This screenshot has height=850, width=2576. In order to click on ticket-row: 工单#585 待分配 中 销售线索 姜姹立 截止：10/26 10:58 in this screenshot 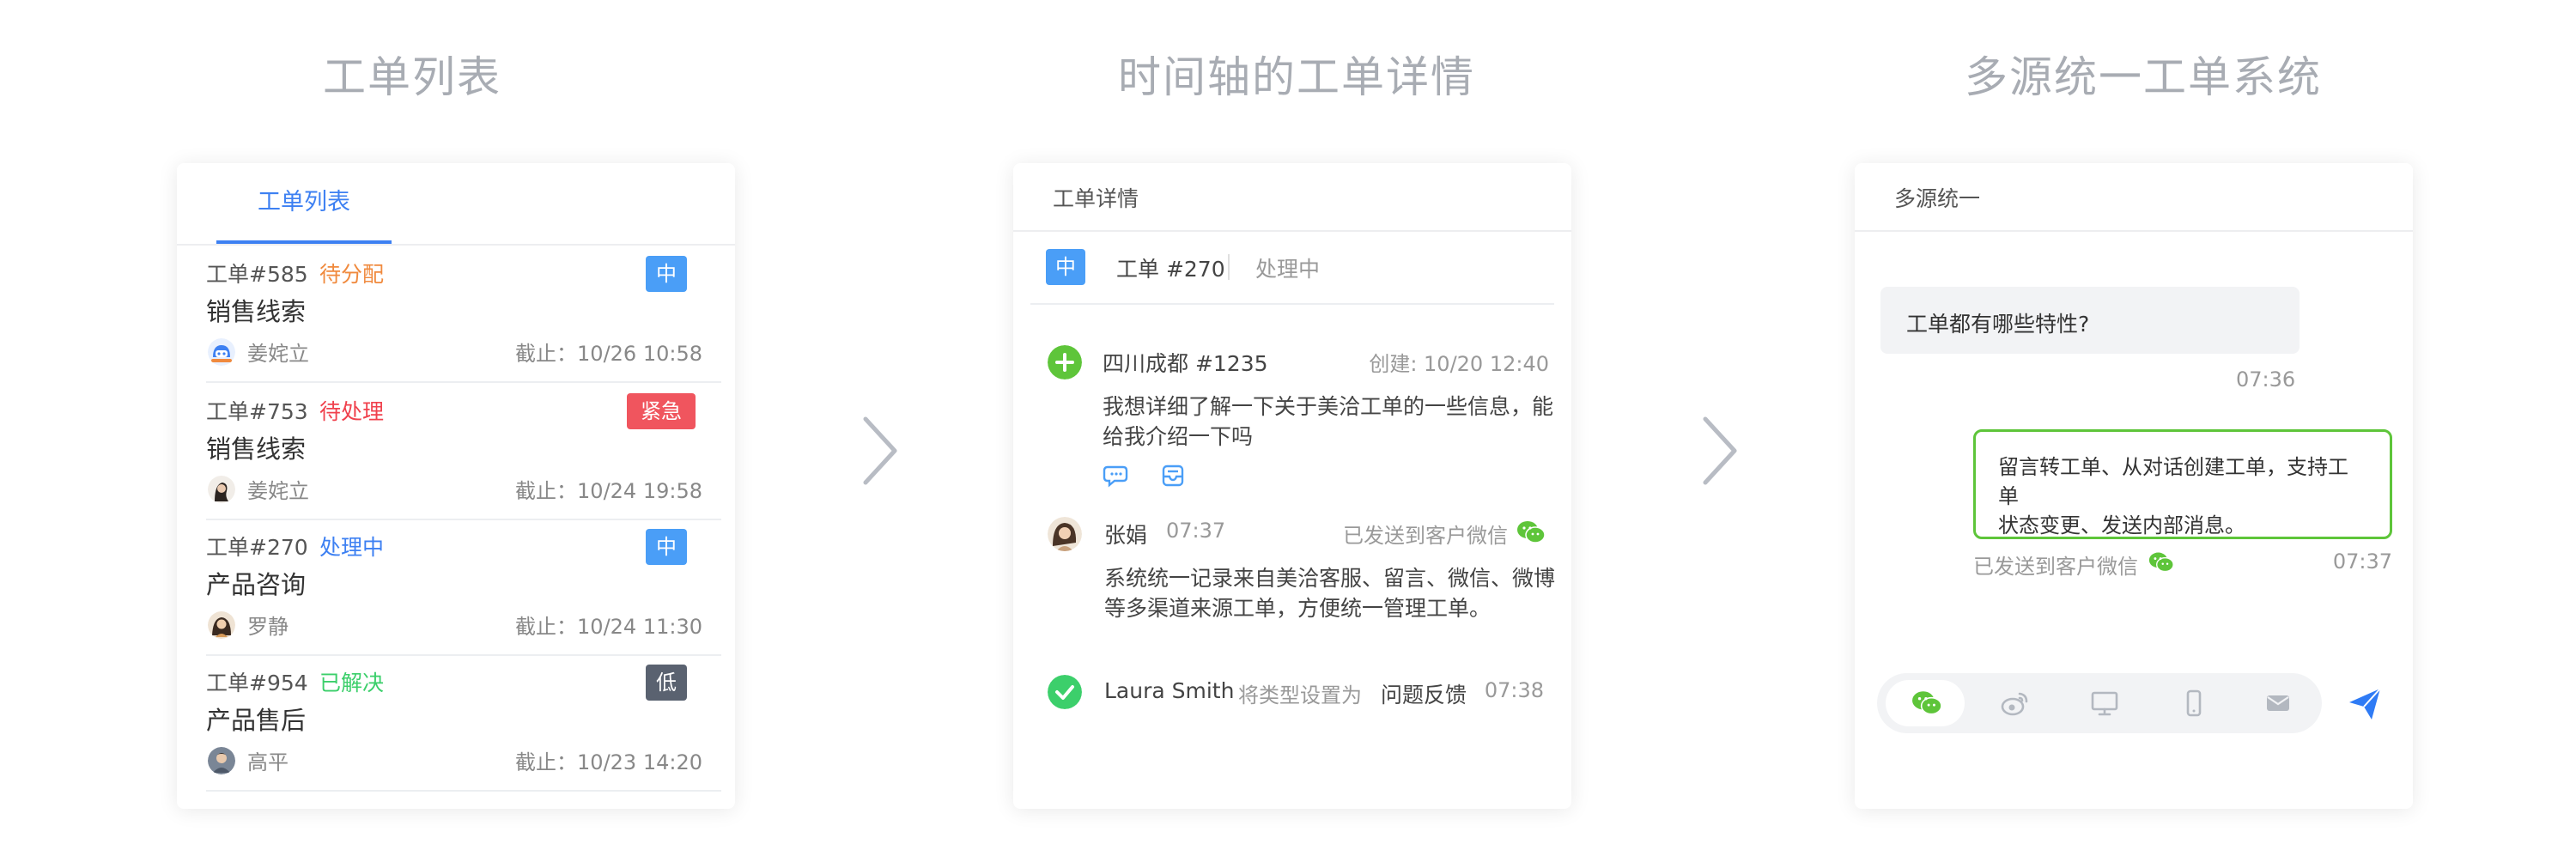, I will do `click(463, 314)`.